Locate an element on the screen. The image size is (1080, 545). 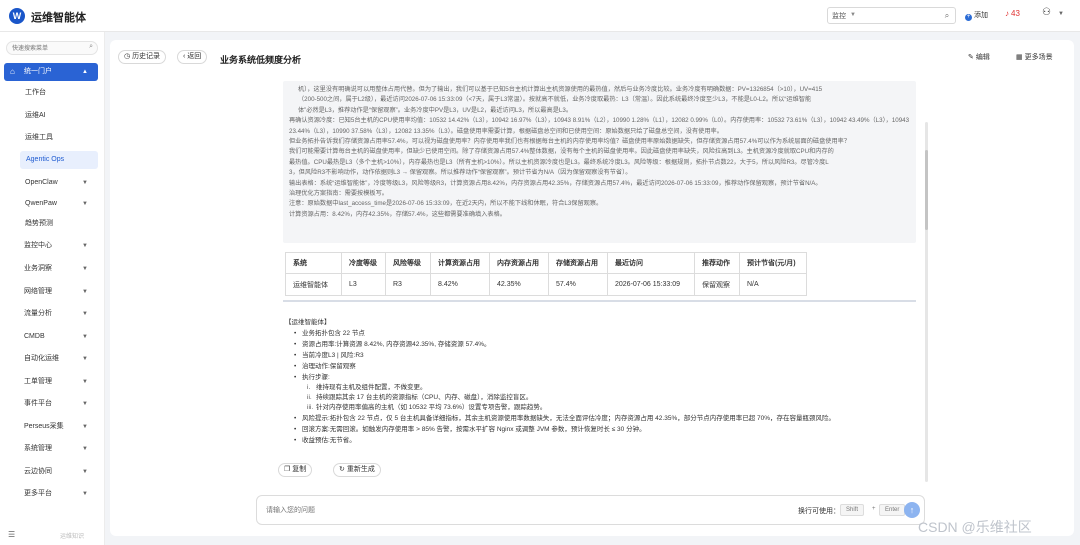
step-item: i. 维持现有主机及组件配置，不做变更。 is located at coordinates (367, 387).